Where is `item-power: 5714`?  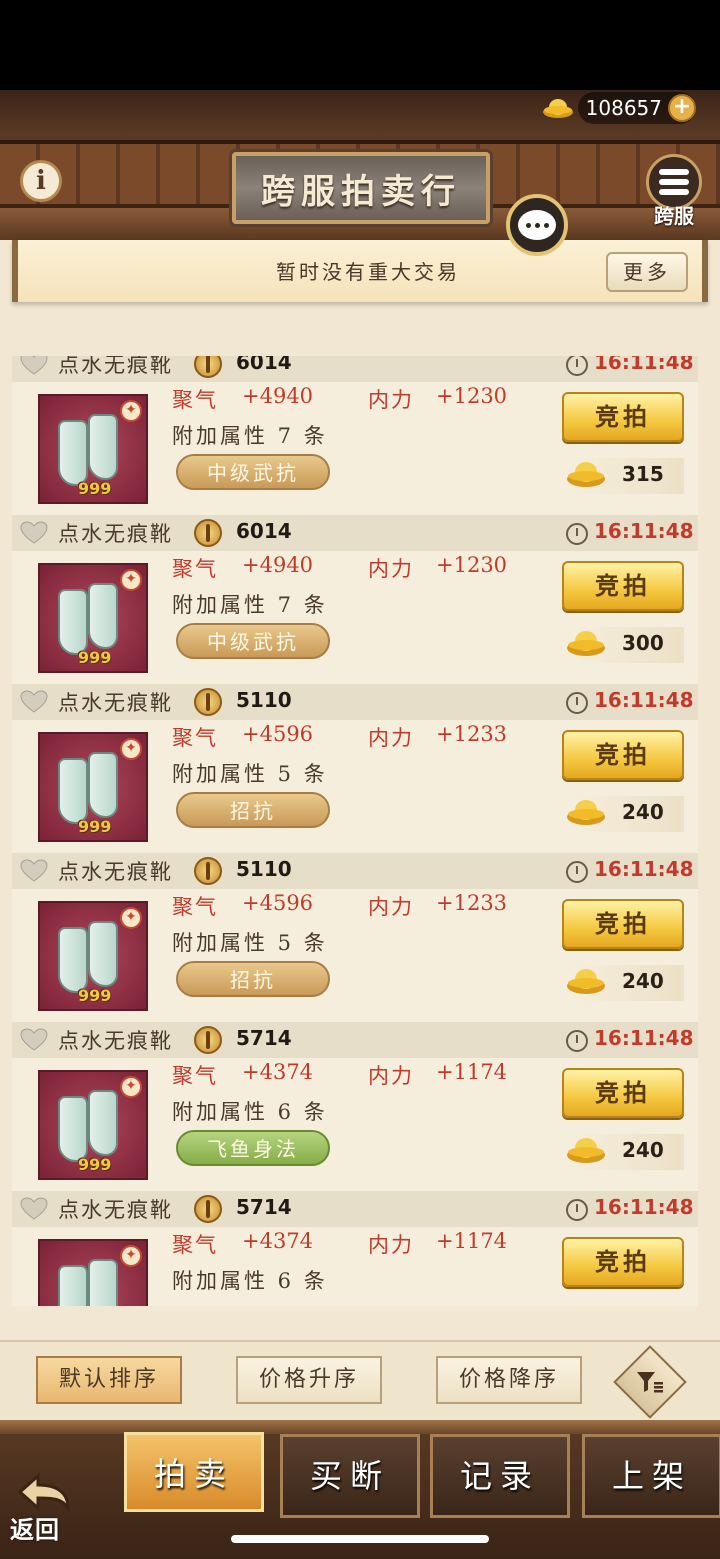 item-power: 5714 is located at coordinates (264, 1207).